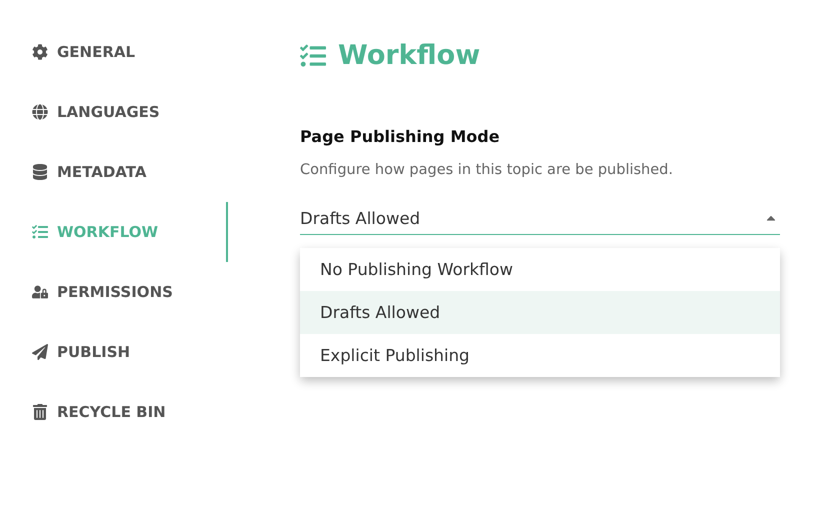 This screenshot has width=829, height=505. I want to click on paper-plane-icon, so click(40, 352).